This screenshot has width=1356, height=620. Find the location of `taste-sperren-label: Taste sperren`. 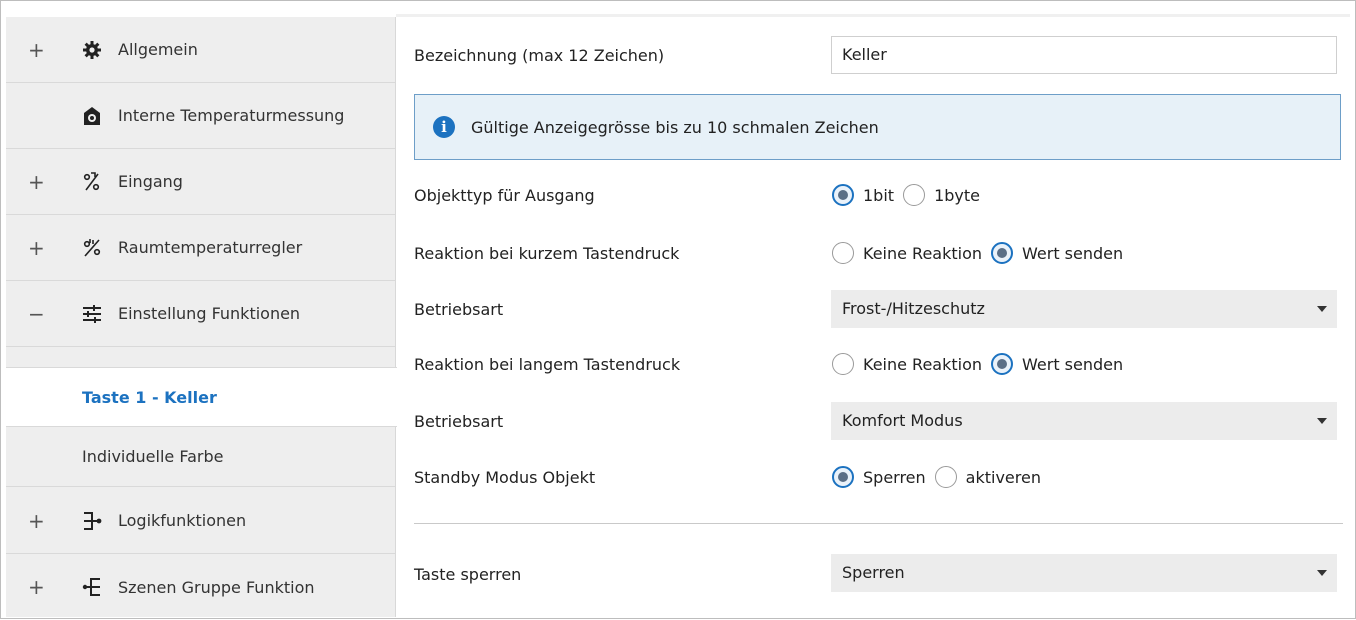

taste-sperren-label: Taste sperren is located at coordinates (468, 574).